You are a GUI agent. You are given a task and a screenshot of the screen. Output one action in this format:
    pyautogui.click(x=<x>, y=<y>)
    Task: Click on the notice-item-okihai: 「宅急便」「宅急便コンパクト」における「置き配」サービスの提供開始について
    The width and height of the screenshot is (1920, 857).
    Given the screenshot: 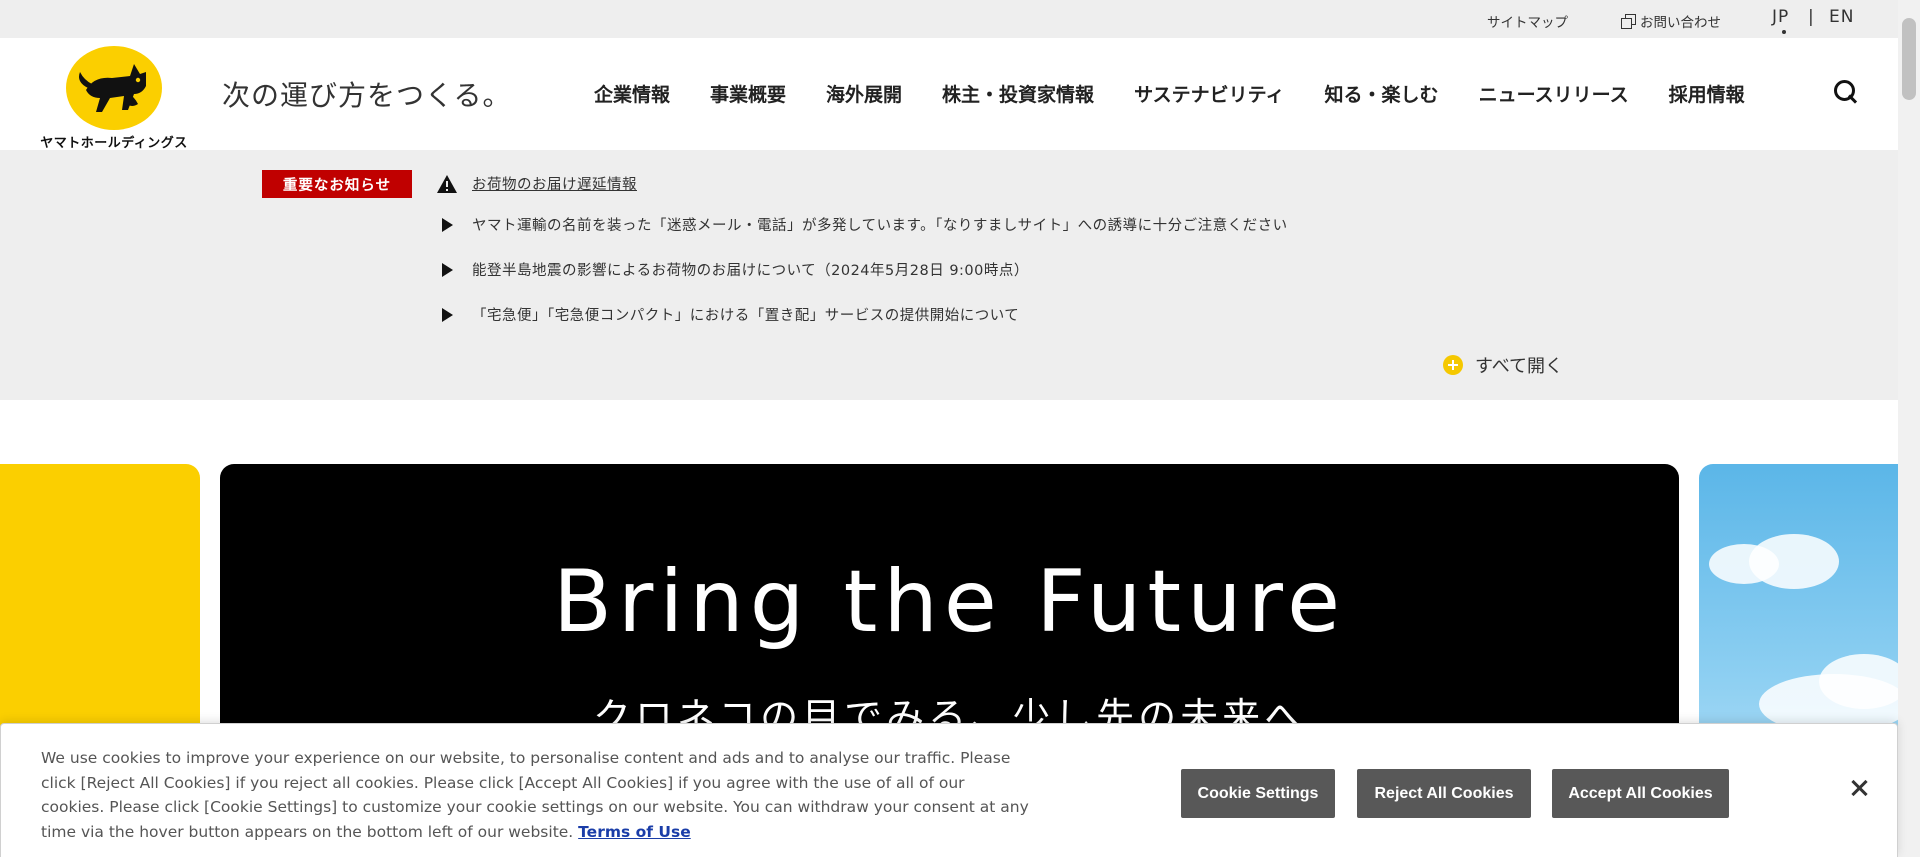 What is the action you would take?
    pyautogui.click(x=727, y=314)
    